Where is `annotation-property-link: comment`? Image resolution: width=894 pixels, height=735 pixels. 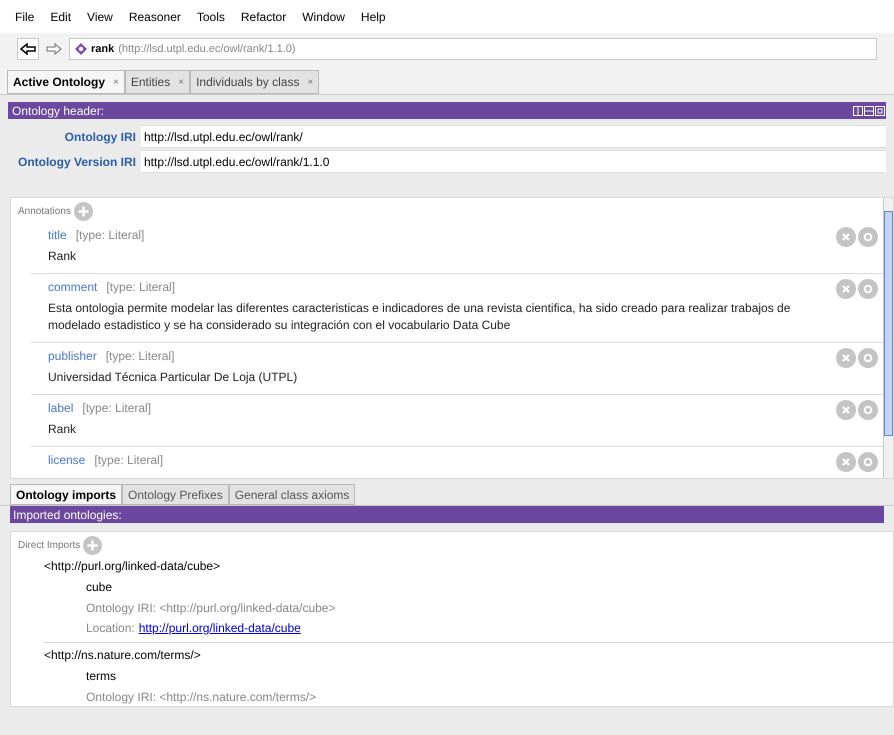
annotation-property-link: comment is located at coordinates (73, 287).